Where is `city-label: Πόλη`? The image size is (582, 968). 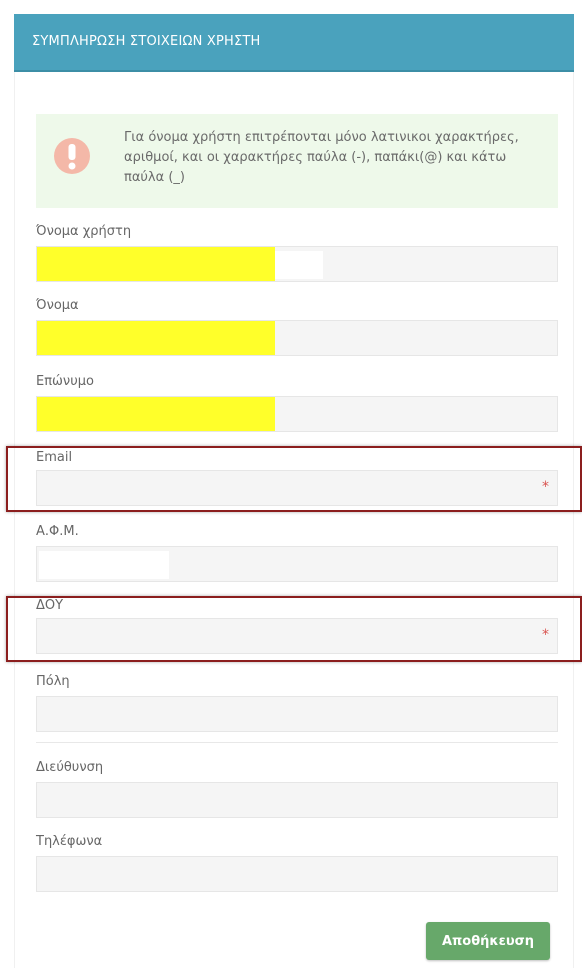
city-label: Πόλη is located at coordinates (53, 681).